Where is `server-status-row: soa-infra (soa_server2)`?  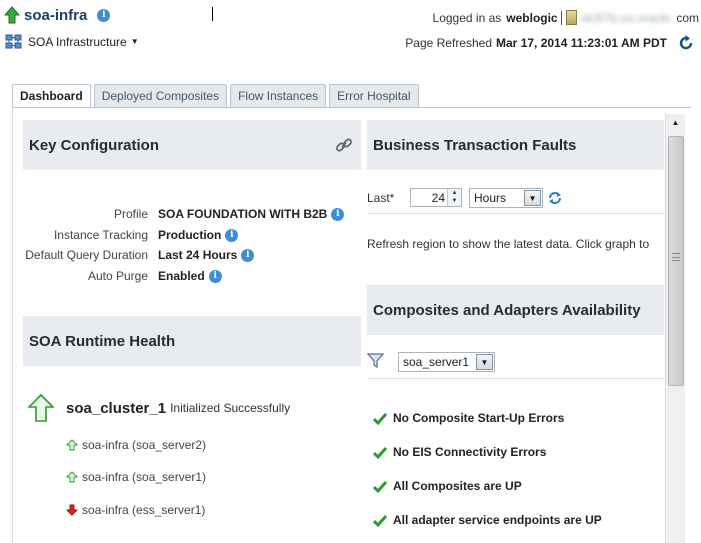 server-status-row: soa-infra (soa_server2) is located at coordinates (136, 445).